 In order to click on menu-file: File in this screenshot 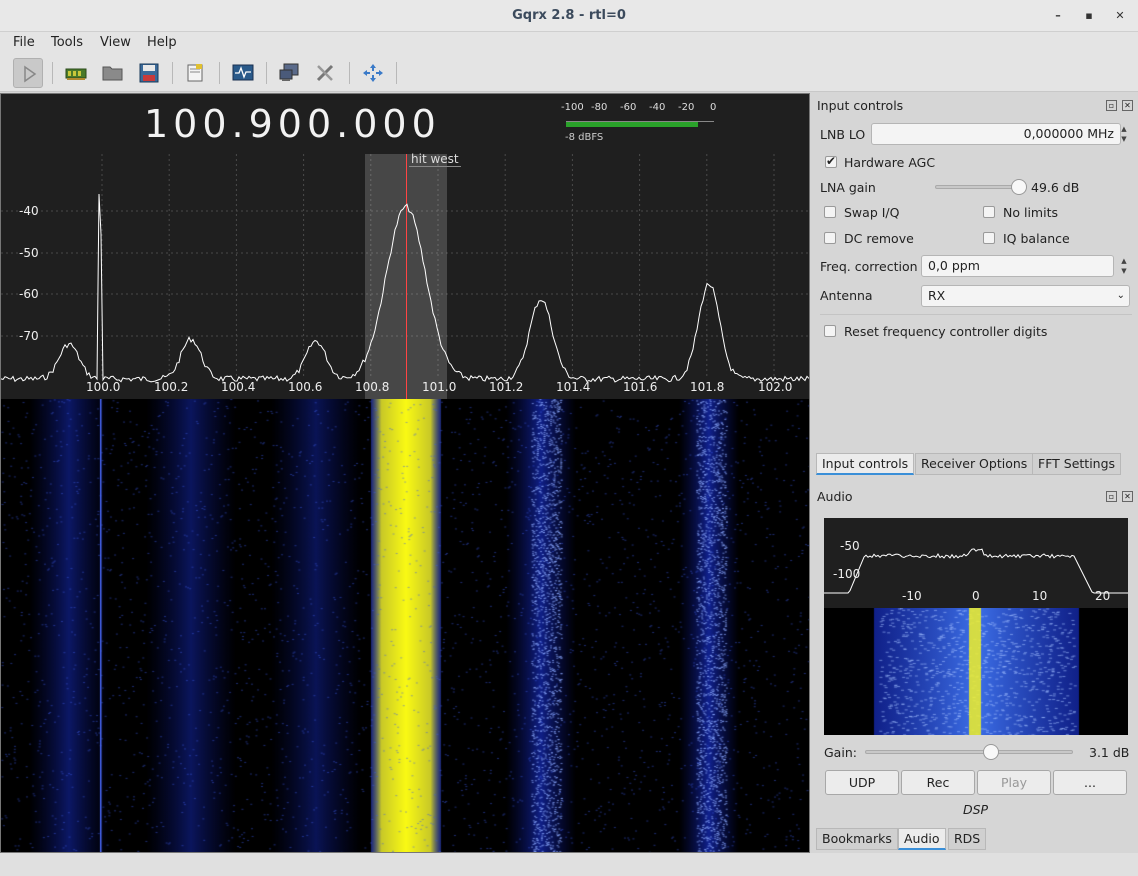, I will do `click(24, 42)`.